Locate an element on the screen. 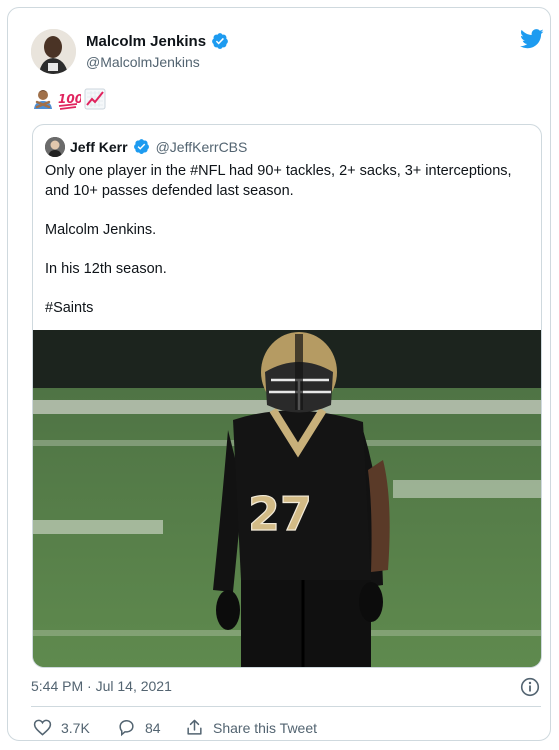 This screenshot has height=750, width=559. author-name-row: Malcolm Jenkins is located at coordinates (157, 41).